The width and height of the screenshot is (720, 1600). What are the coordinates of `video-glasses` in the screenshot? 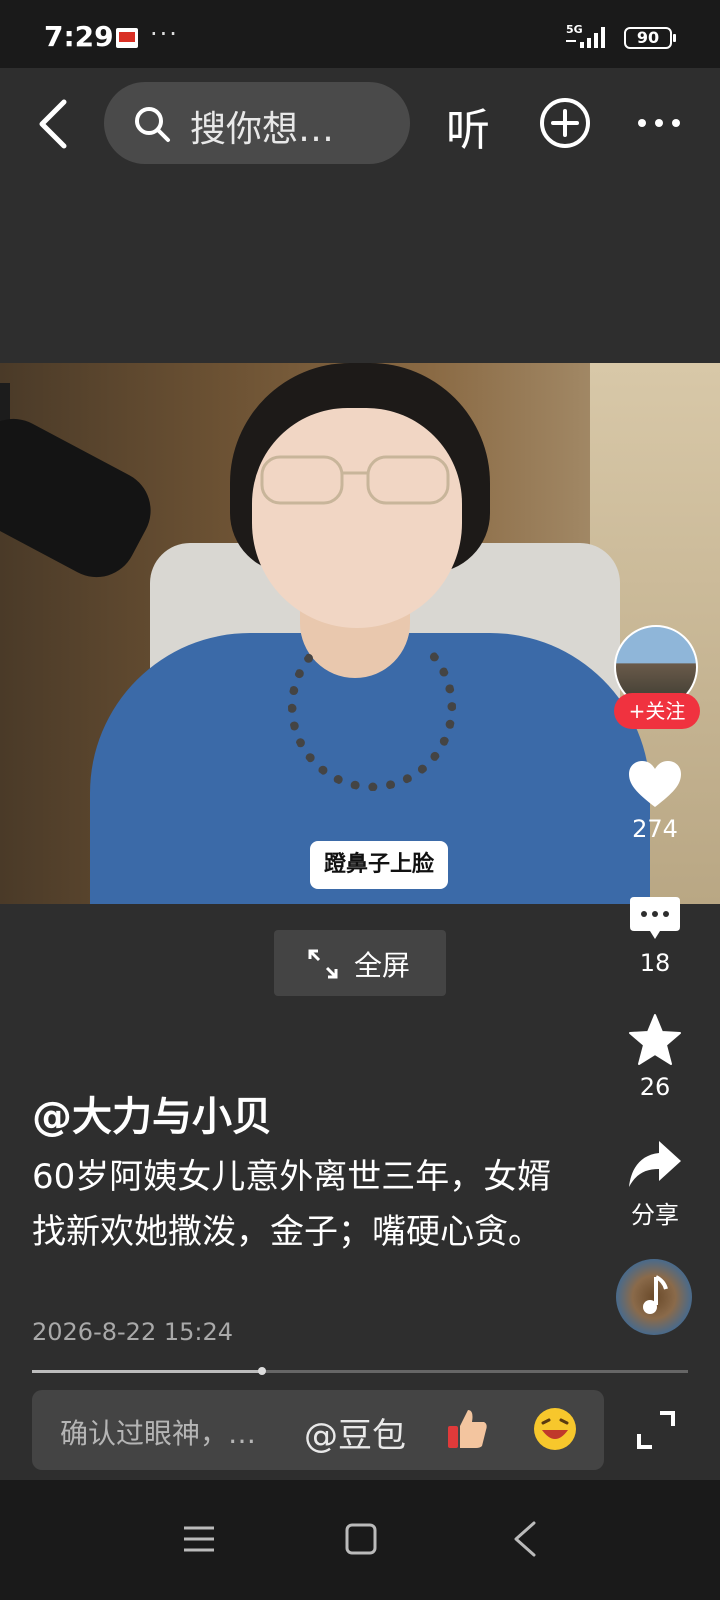 It's located at (355, 480).